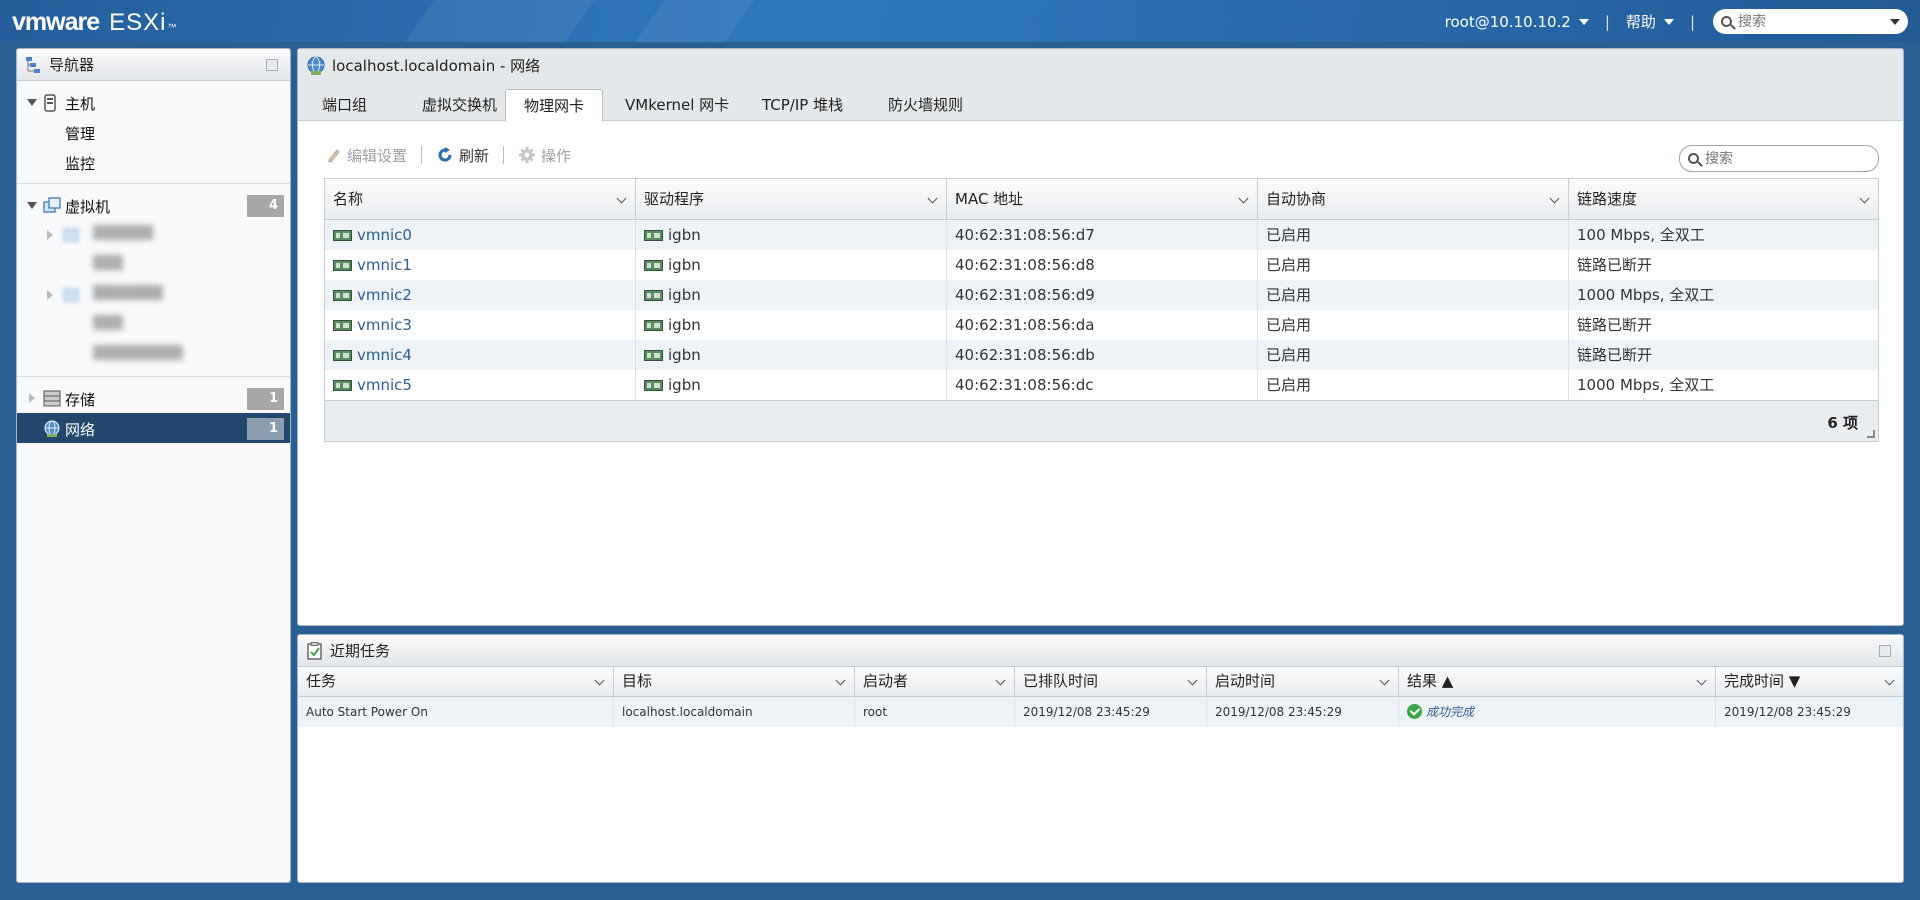 This screenshot has width=1920, height=900. What do you see at coordinates (153, 428) in the screenshot?
I see `sidebar-item-network: 网络 1` at bounding box center [153, 428].